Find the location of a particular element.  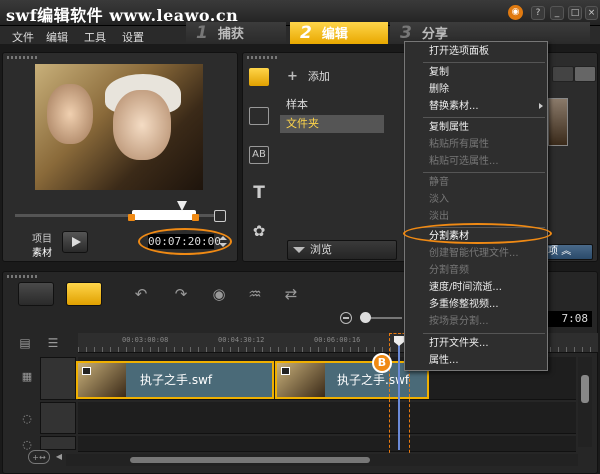

chevron-up-icon: ︽ is located at coordinates (566, 251).